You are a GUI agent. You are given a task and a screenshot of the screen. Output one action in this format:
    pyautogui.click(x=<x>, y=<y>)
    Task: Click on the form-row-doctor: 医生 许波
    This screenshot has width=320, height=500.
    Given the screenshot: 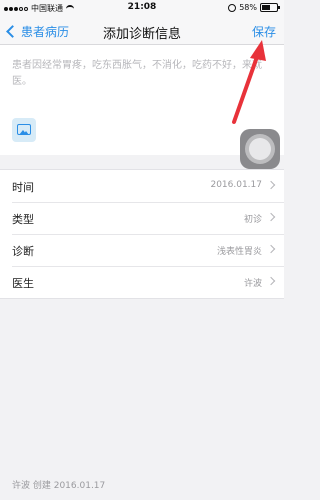 What is the action you would take?
    pyautogui.click(x=142, y=282)
    